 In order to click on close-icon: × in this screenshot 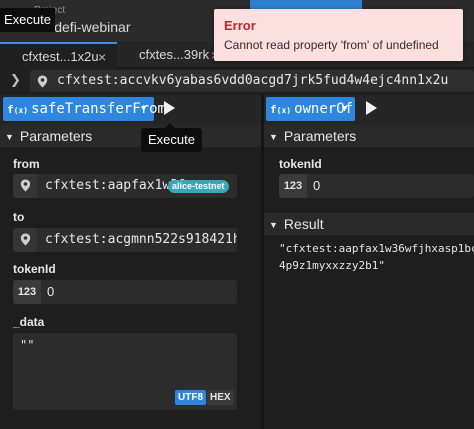, I will do `click(102, 57)`.